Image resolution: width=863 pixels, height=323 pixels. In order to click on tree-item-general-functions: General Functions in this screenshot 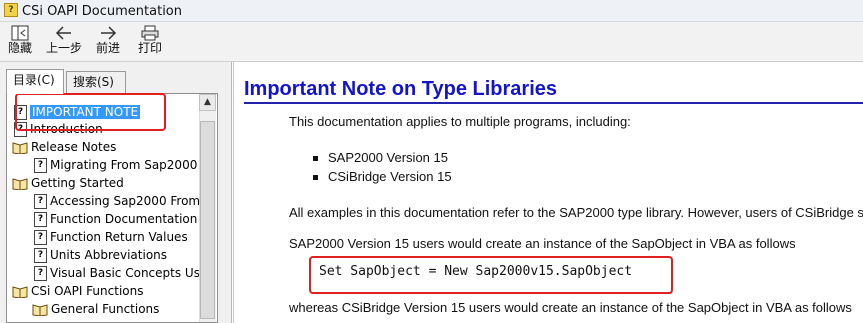, I will do `click(95, 309)`.